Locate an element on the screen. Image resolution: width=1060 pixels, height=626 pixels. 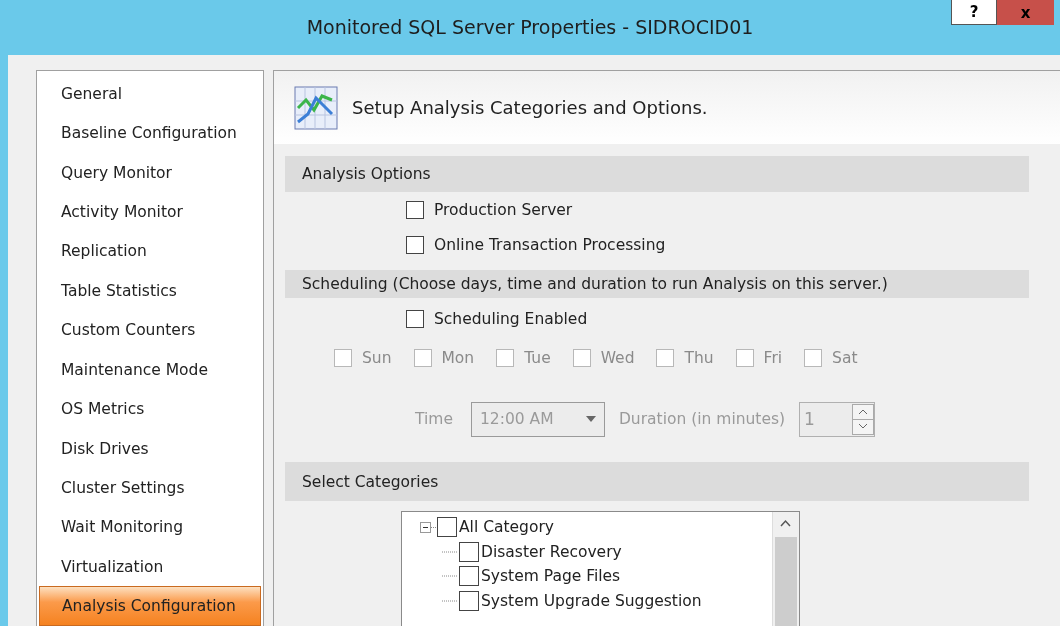
help-button: ? is located at coordinates (974, 12).